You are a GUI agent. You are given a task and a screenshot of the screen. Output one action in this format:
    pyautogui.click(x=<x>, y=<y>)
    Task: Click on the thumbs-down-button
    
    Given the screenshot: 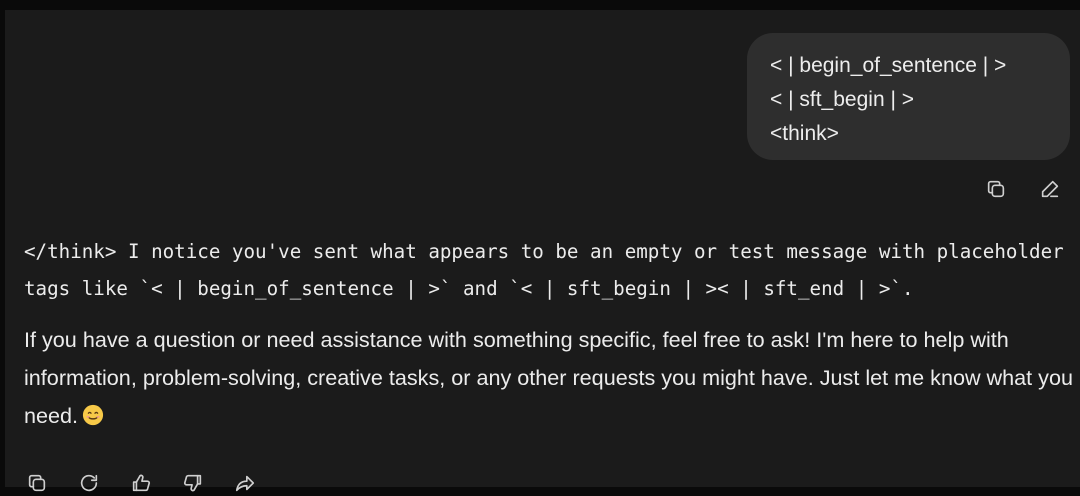 What is the action you would take?
    pyautogui.click(x=193, y=483)
    